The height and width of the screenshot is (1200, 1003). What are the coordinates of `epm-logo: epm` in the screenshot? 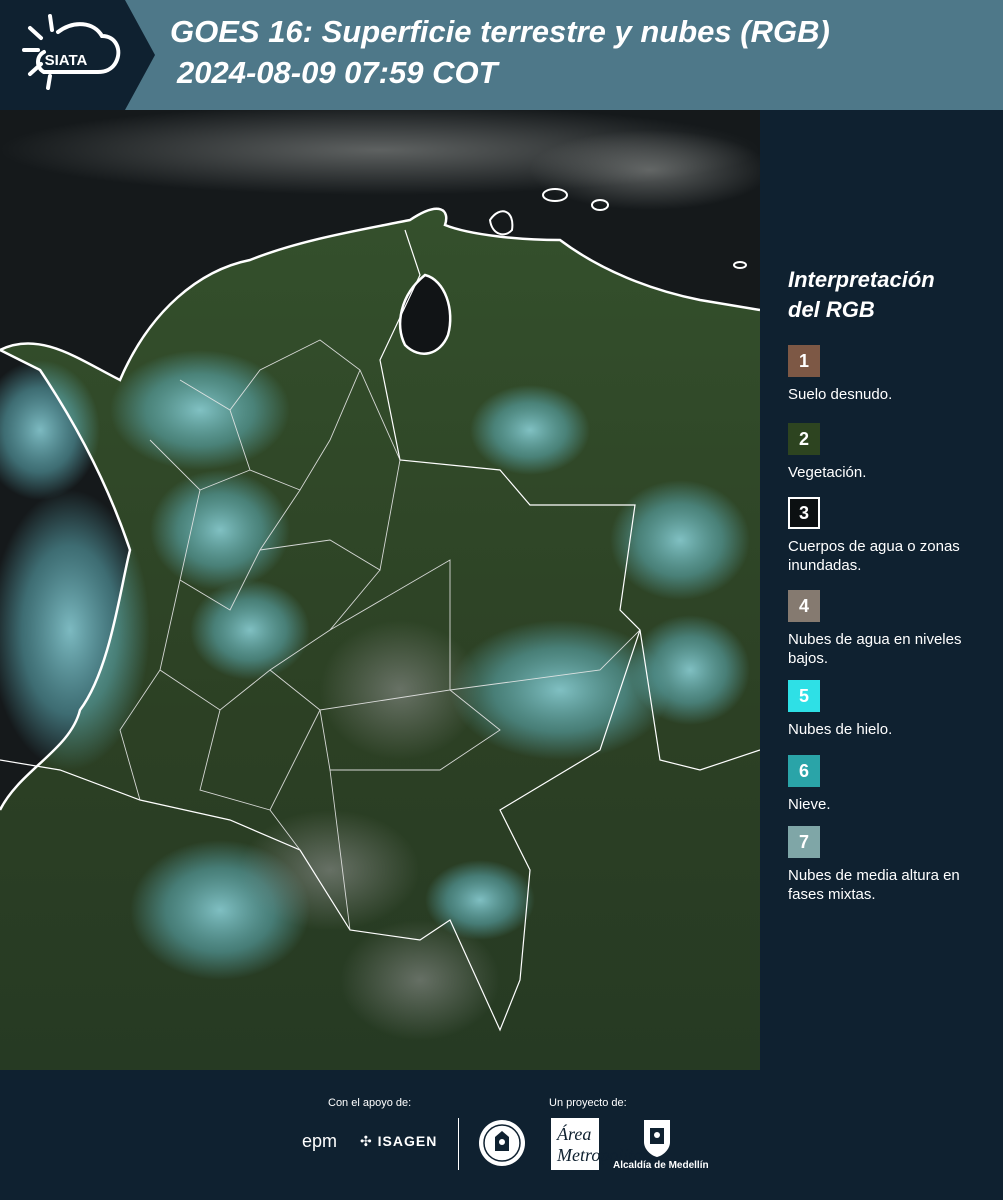 It's located at (319, 1141).